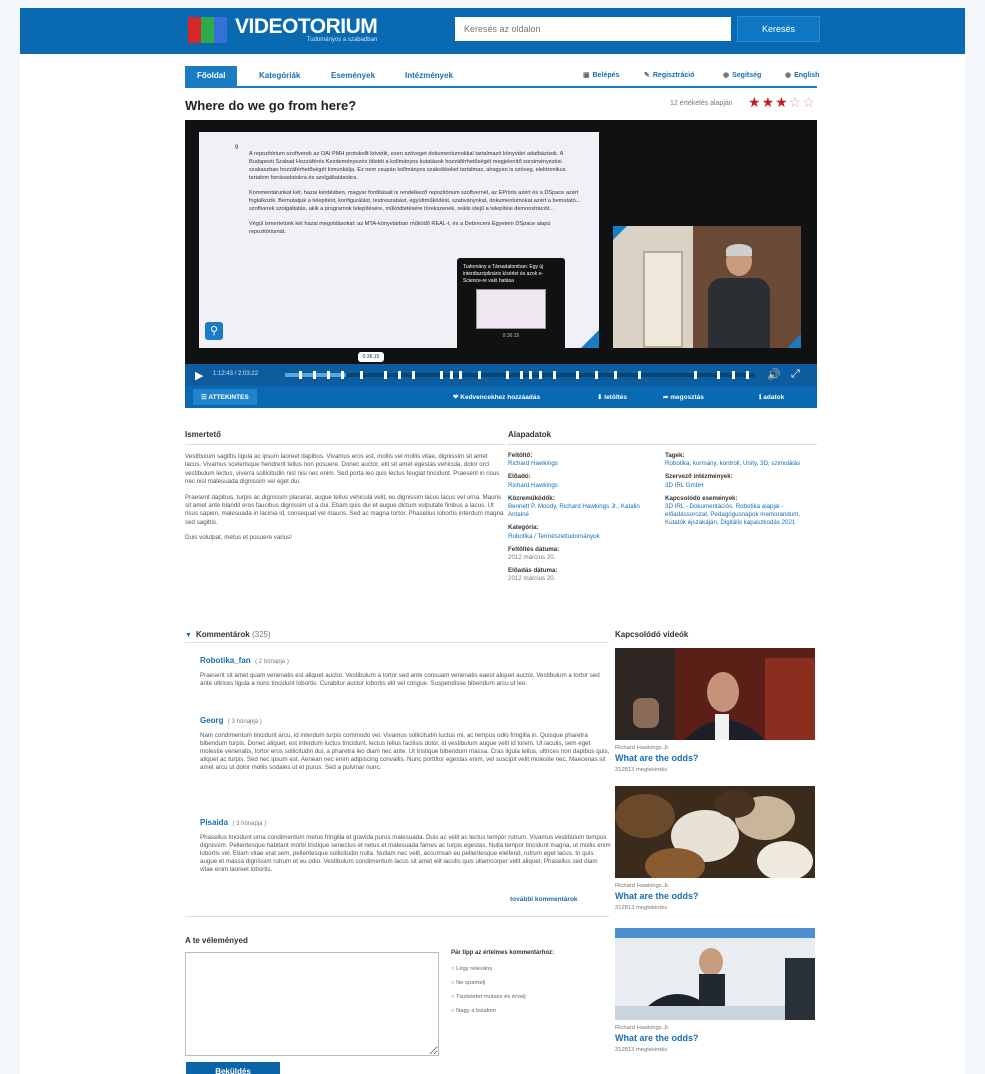 The width and height of the screenshot is (985, 1074). What do you see at coordinates (496, 397) in the screenshot?
I see `add-favourite-button: ❤ Kedvencekhez hozzáadás` at bounding box center [496, 397].